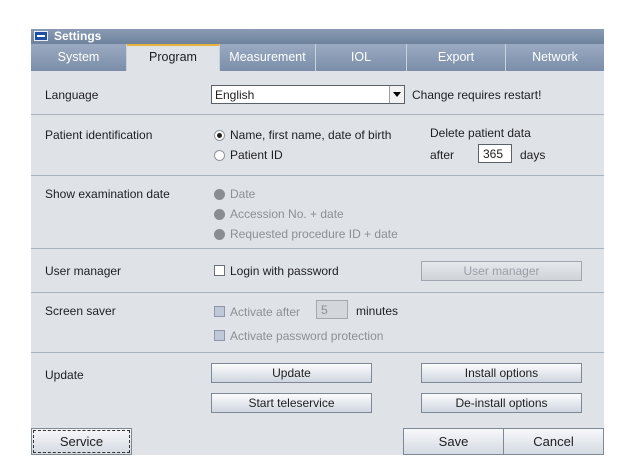  What do you see at coordinates (219, 234) in the screenshot?
I see `radio-procedure` at bounding box center [219, 234].